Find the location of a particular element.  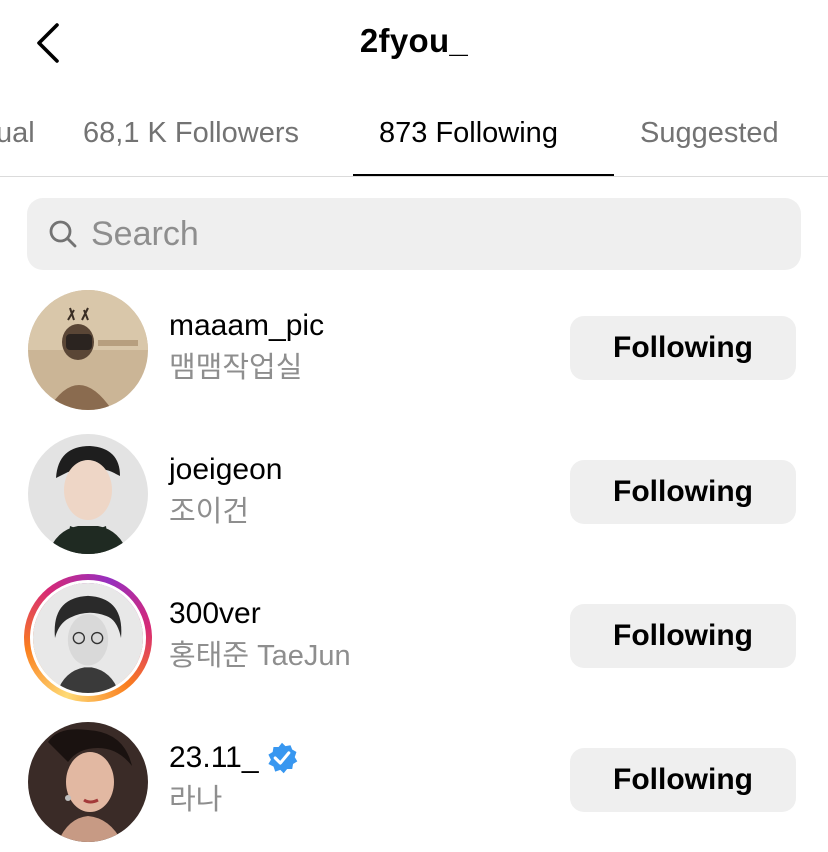

story-ring-avatar is located at coordinates (88, 638).